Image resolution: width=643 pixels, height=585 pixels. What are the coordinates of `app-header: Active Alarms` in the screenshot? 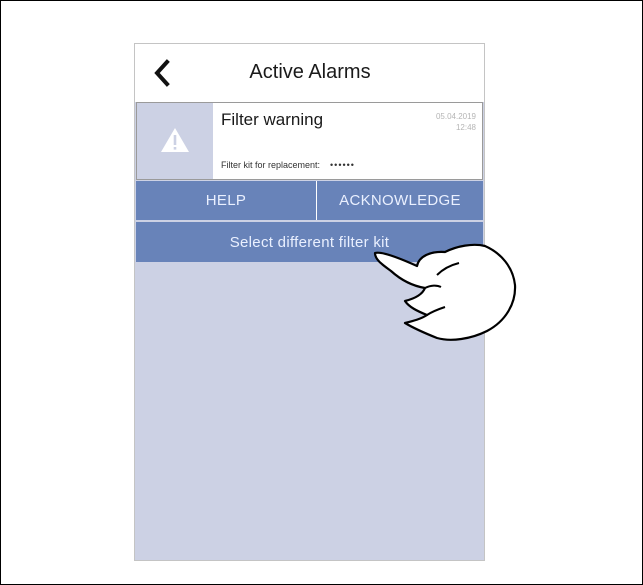 It's located at (309, 73).